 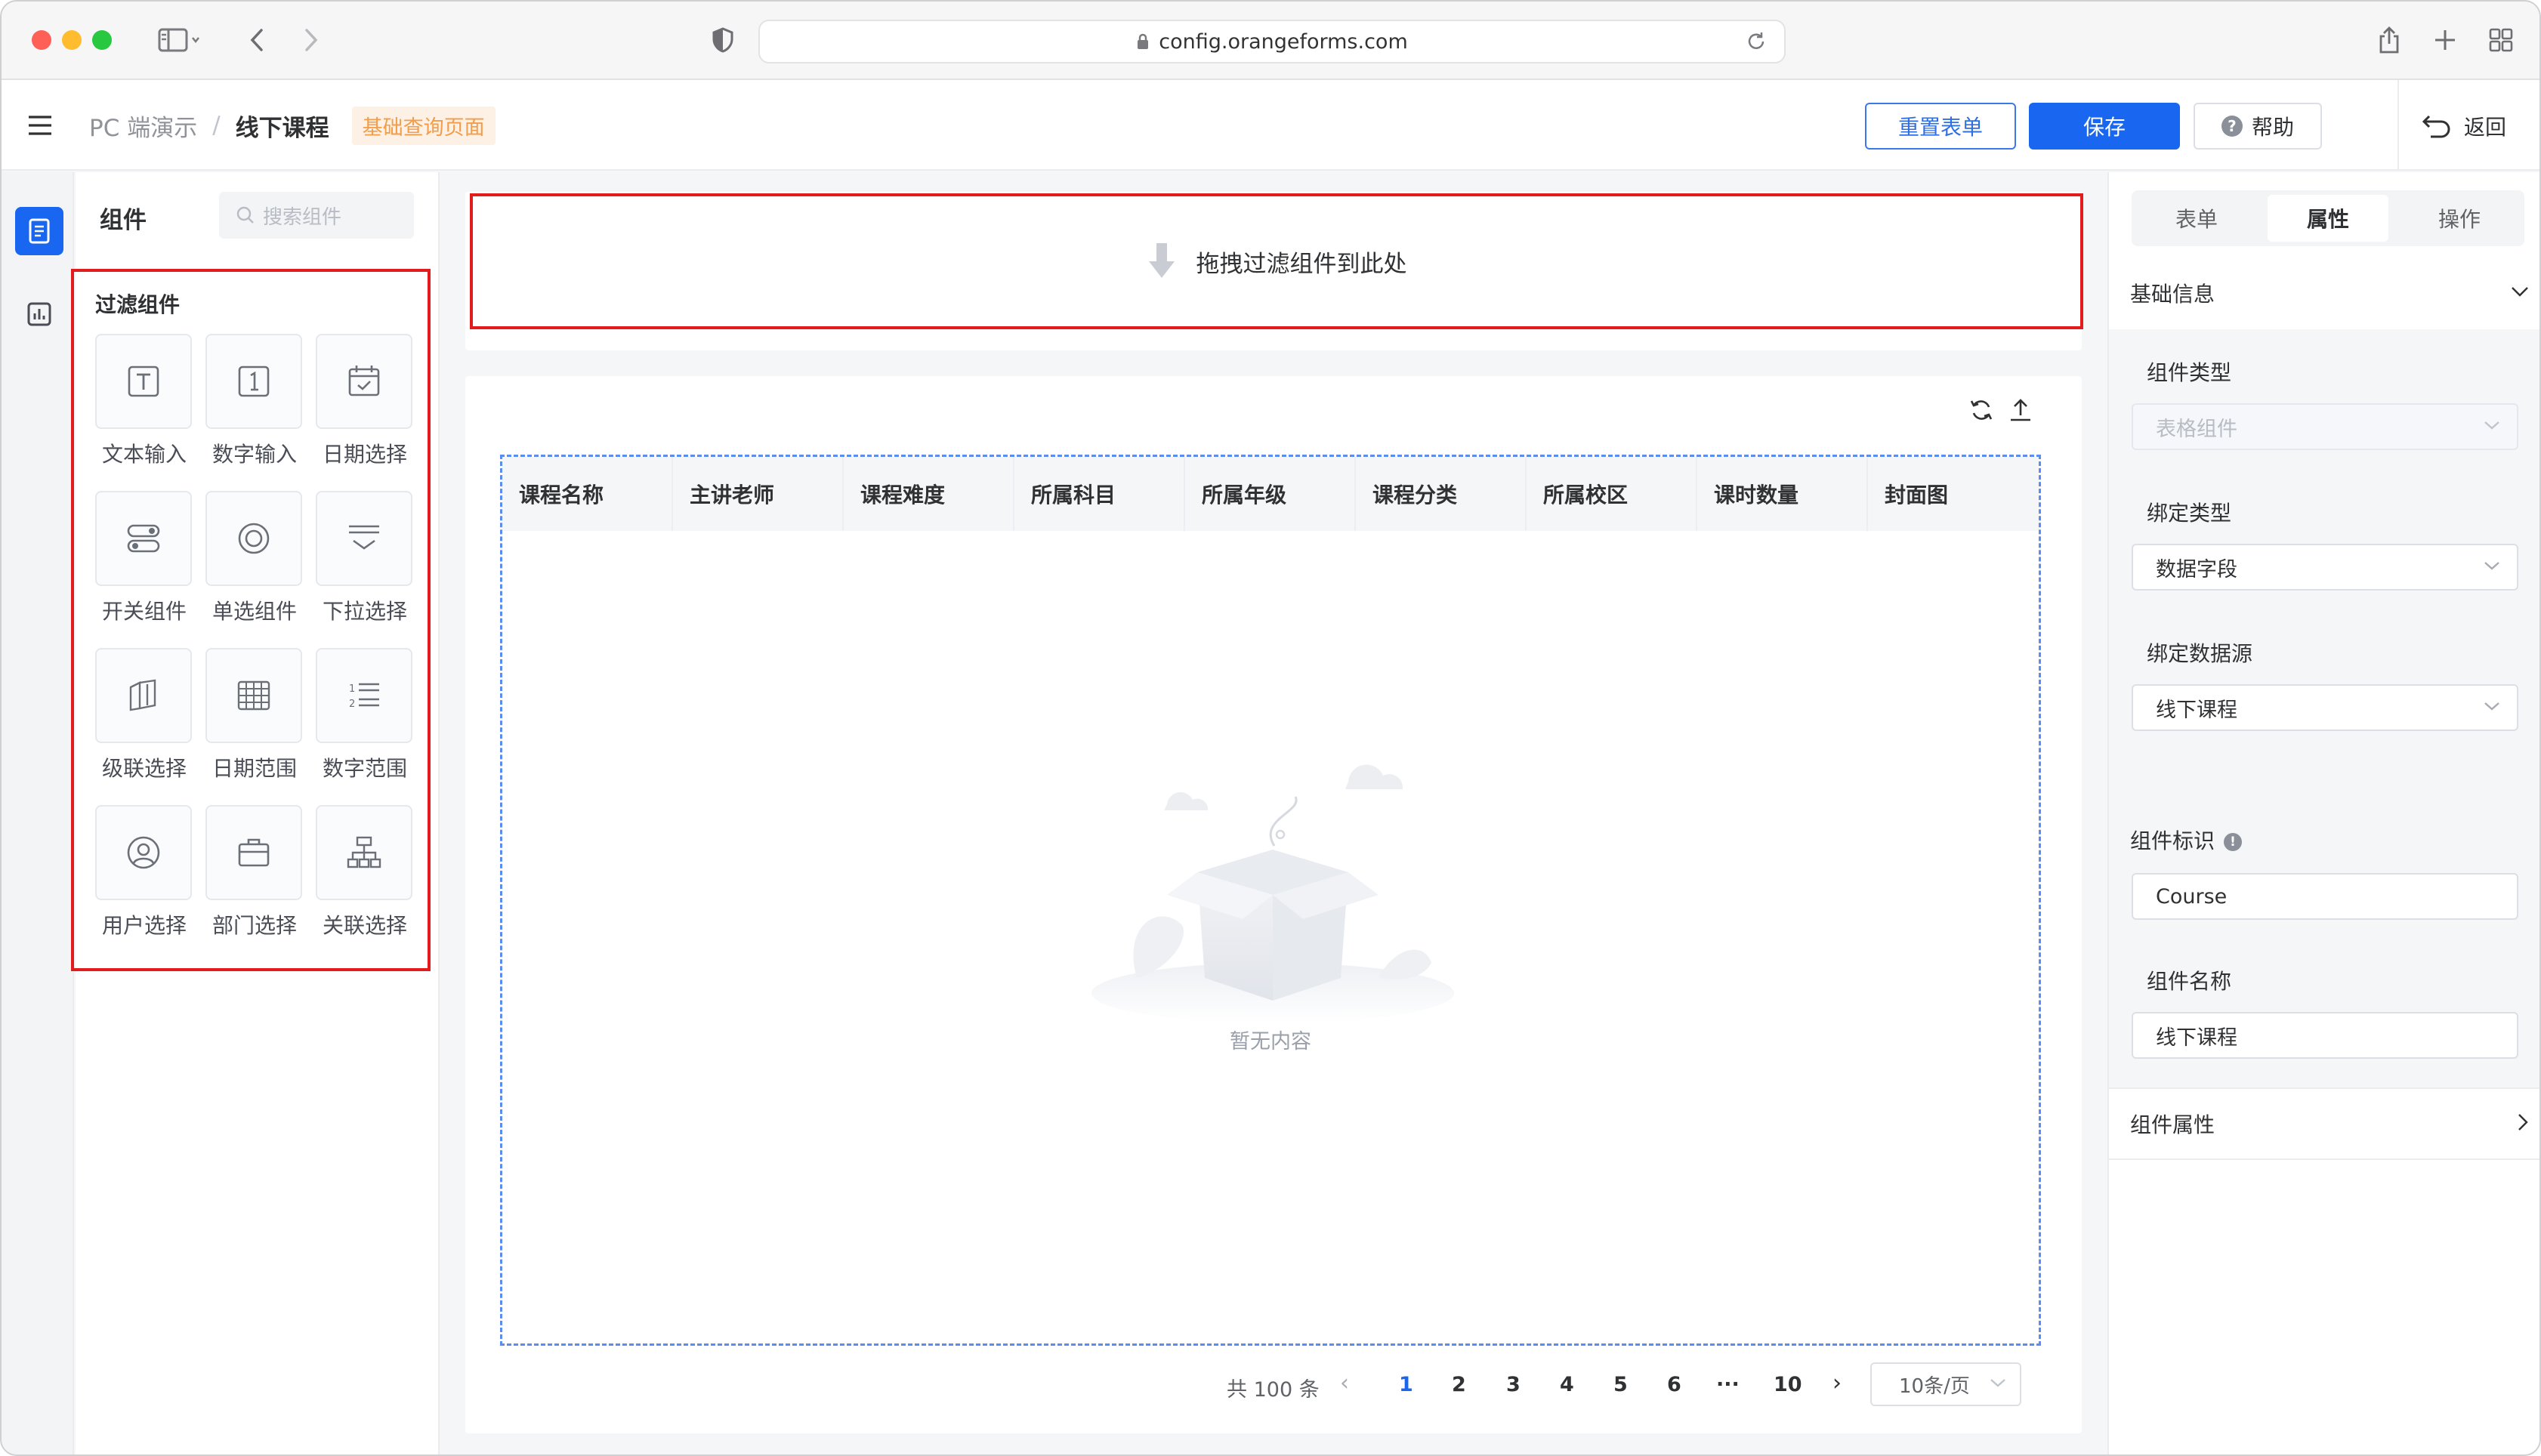 I want to click on tab-properties: 属性, so click(x=2328, y=218).